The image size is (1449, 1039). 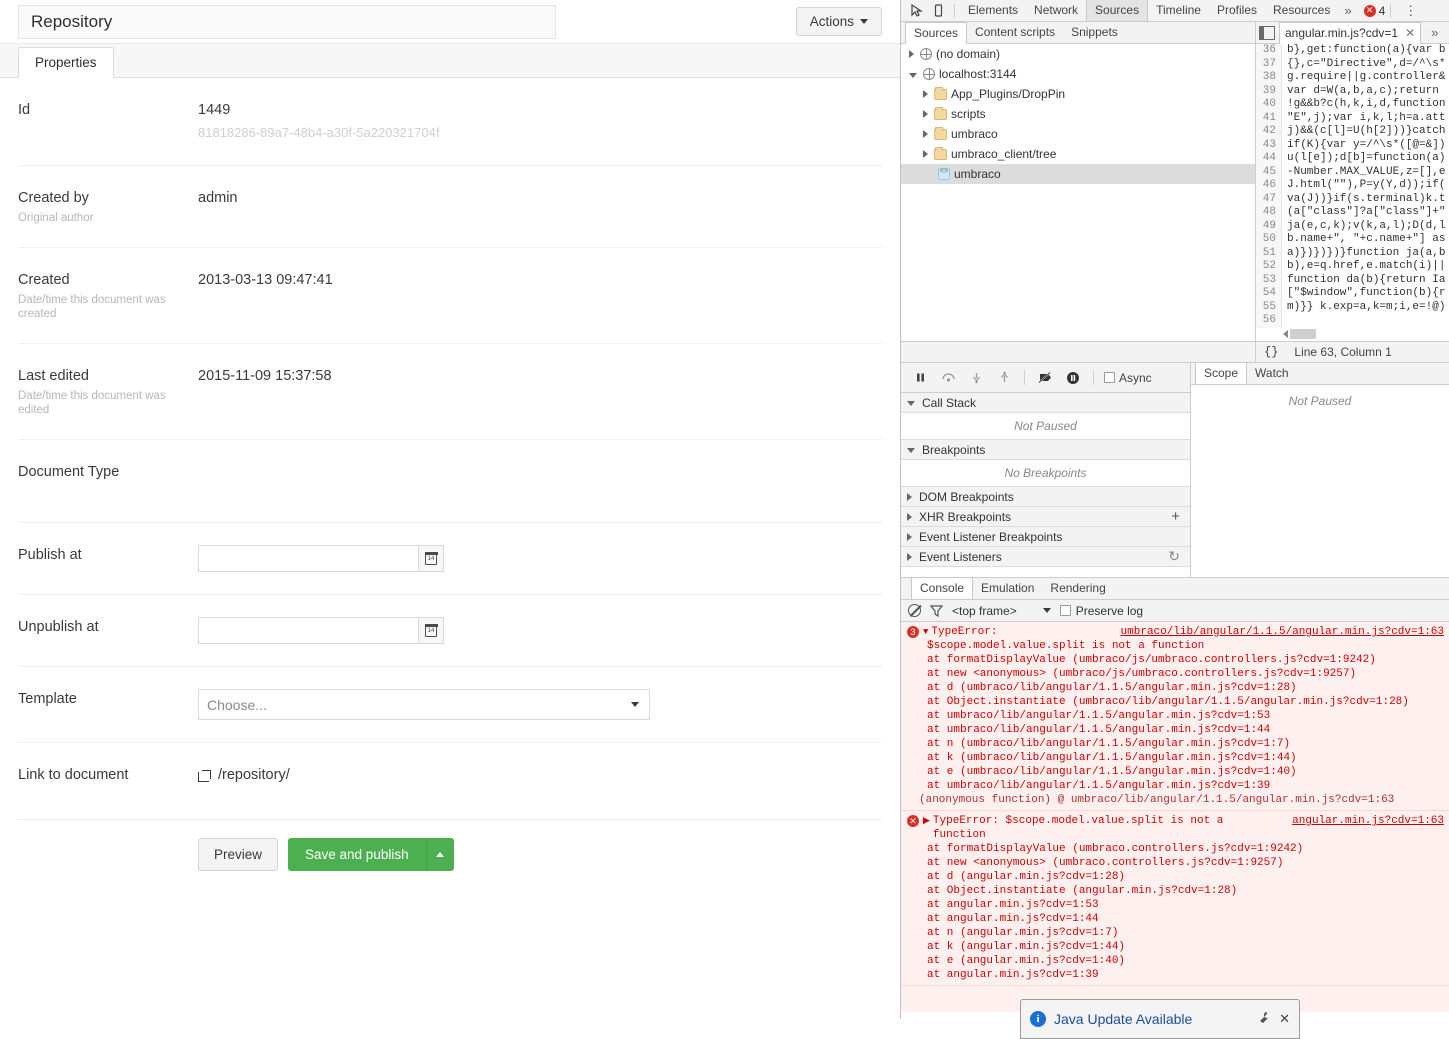 I want to click on section-xhr-breakpoints: XHR Breakpoints +, so click(x=1045, y=517).